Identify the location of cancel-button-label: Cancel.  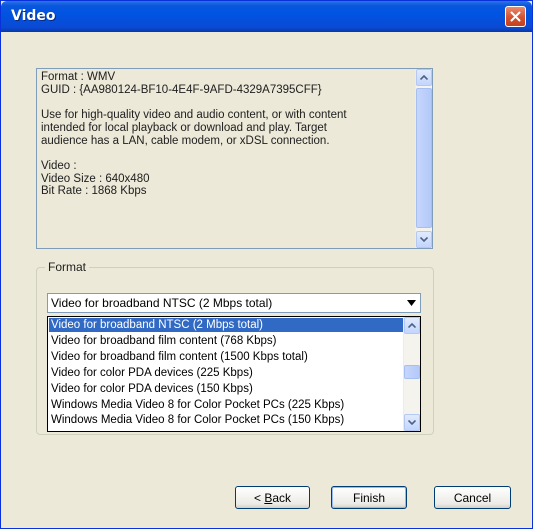
(472, 497).